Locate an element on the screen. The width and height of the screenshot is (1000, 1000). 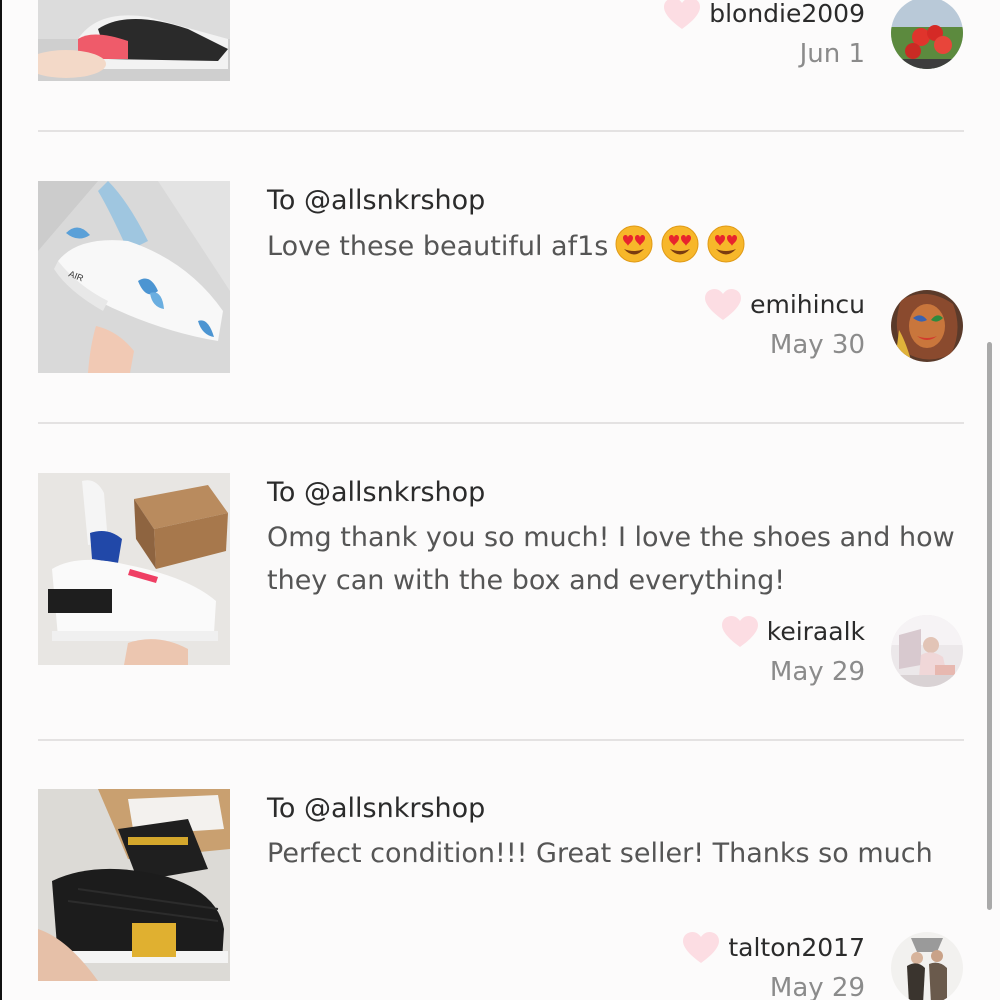
review-date: May 30 is located at coordinates (817, 345).